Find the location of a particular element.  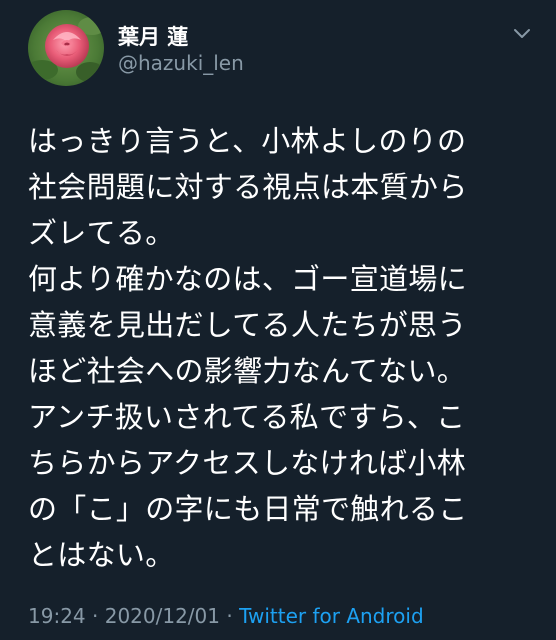

tweet-source-link: Twitter for Android is located at coordinates (331, 616).